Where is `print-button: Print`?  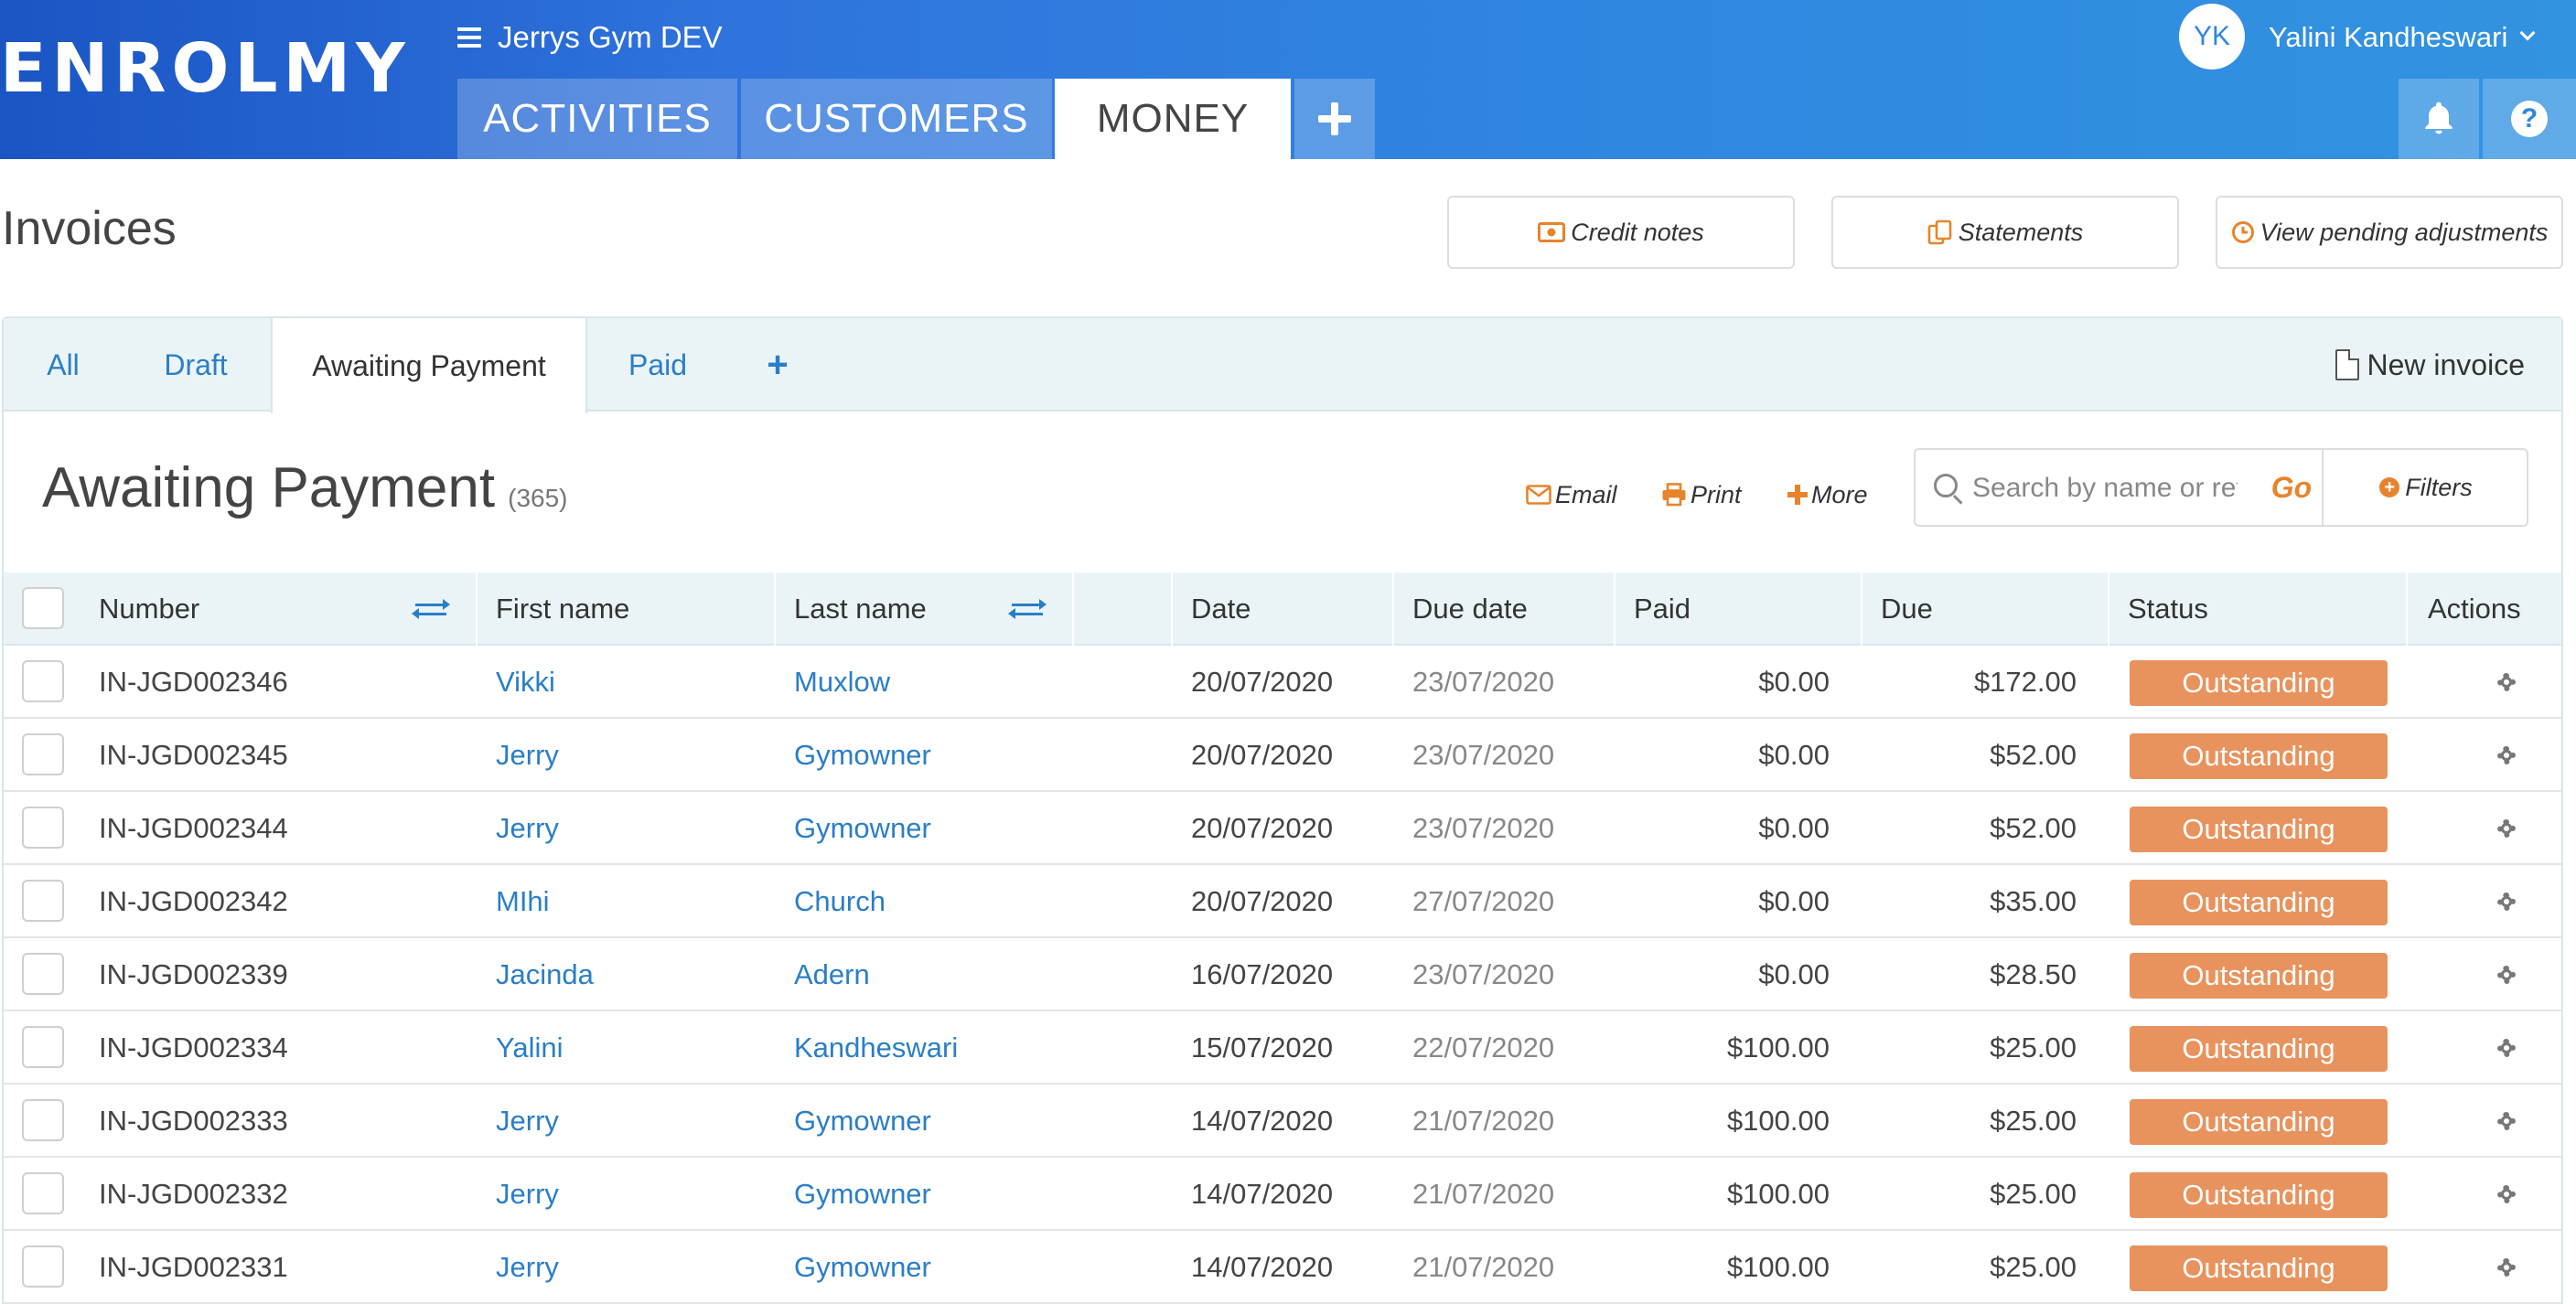
print-button: Print is located at coordinates (1701, 495).